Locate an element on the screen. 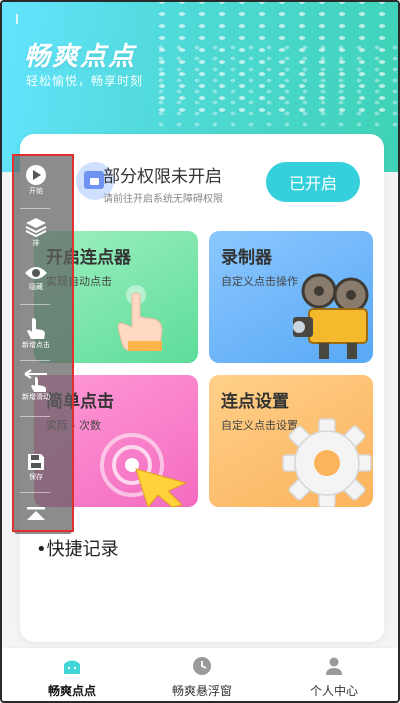 This screenshot has width=400, height=703. decorative-dots is located at coordinates (275, 87).